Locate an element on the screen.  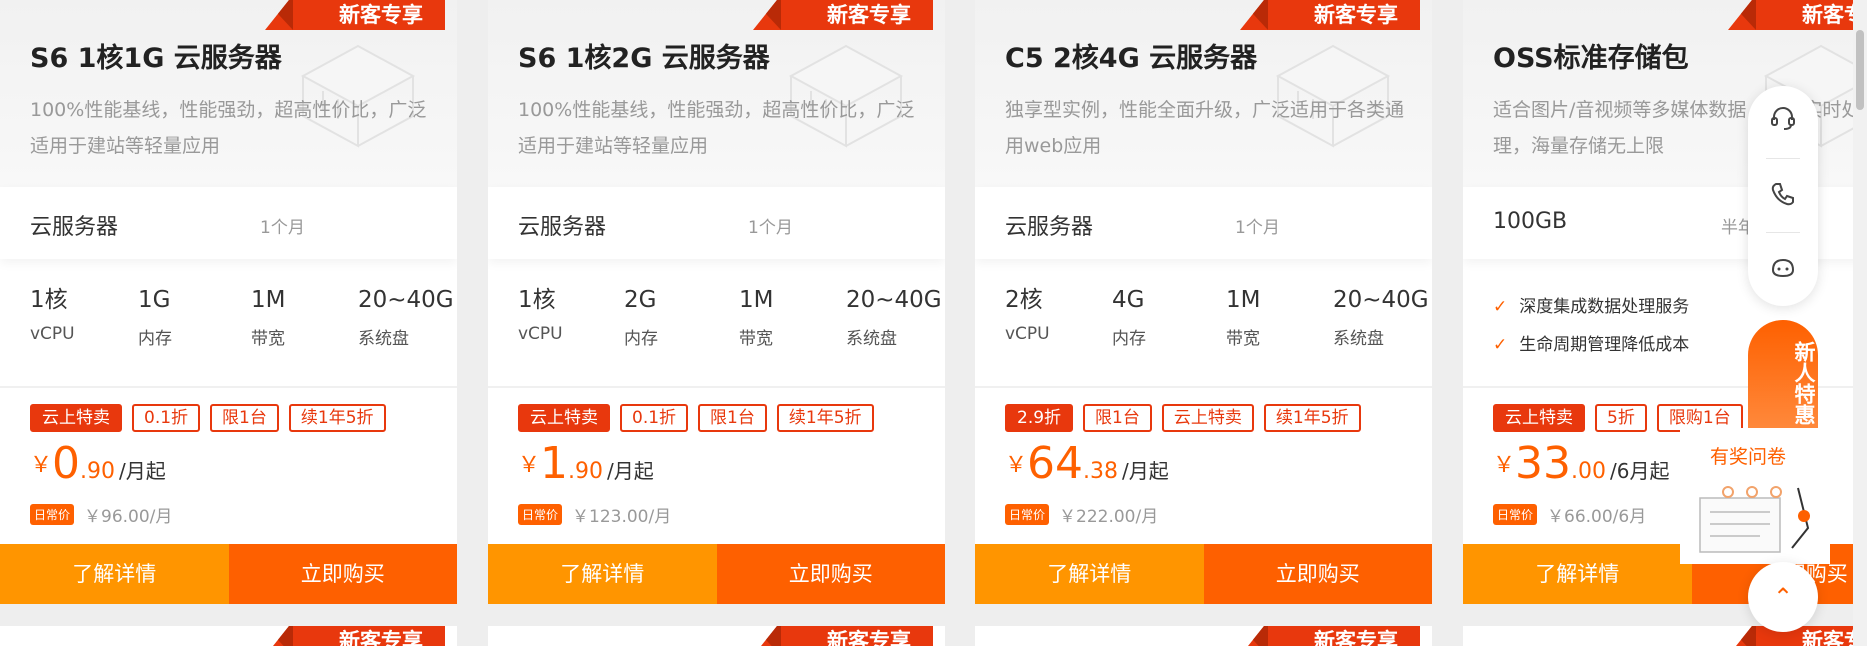
card-title: C5 2核4G 云服务器 is located at coordinates (1131, 58).